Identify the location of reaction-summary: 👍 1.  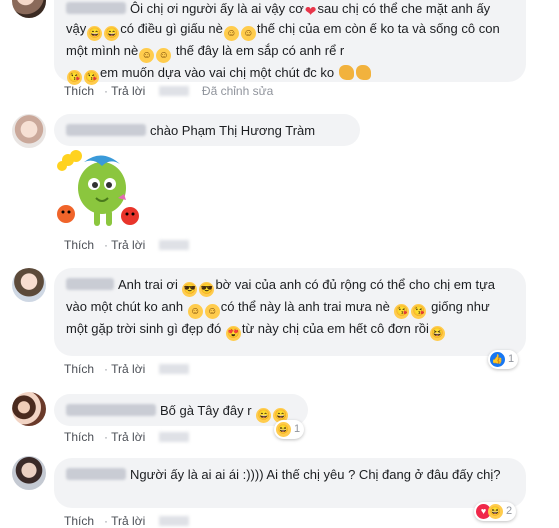
(503, 359).